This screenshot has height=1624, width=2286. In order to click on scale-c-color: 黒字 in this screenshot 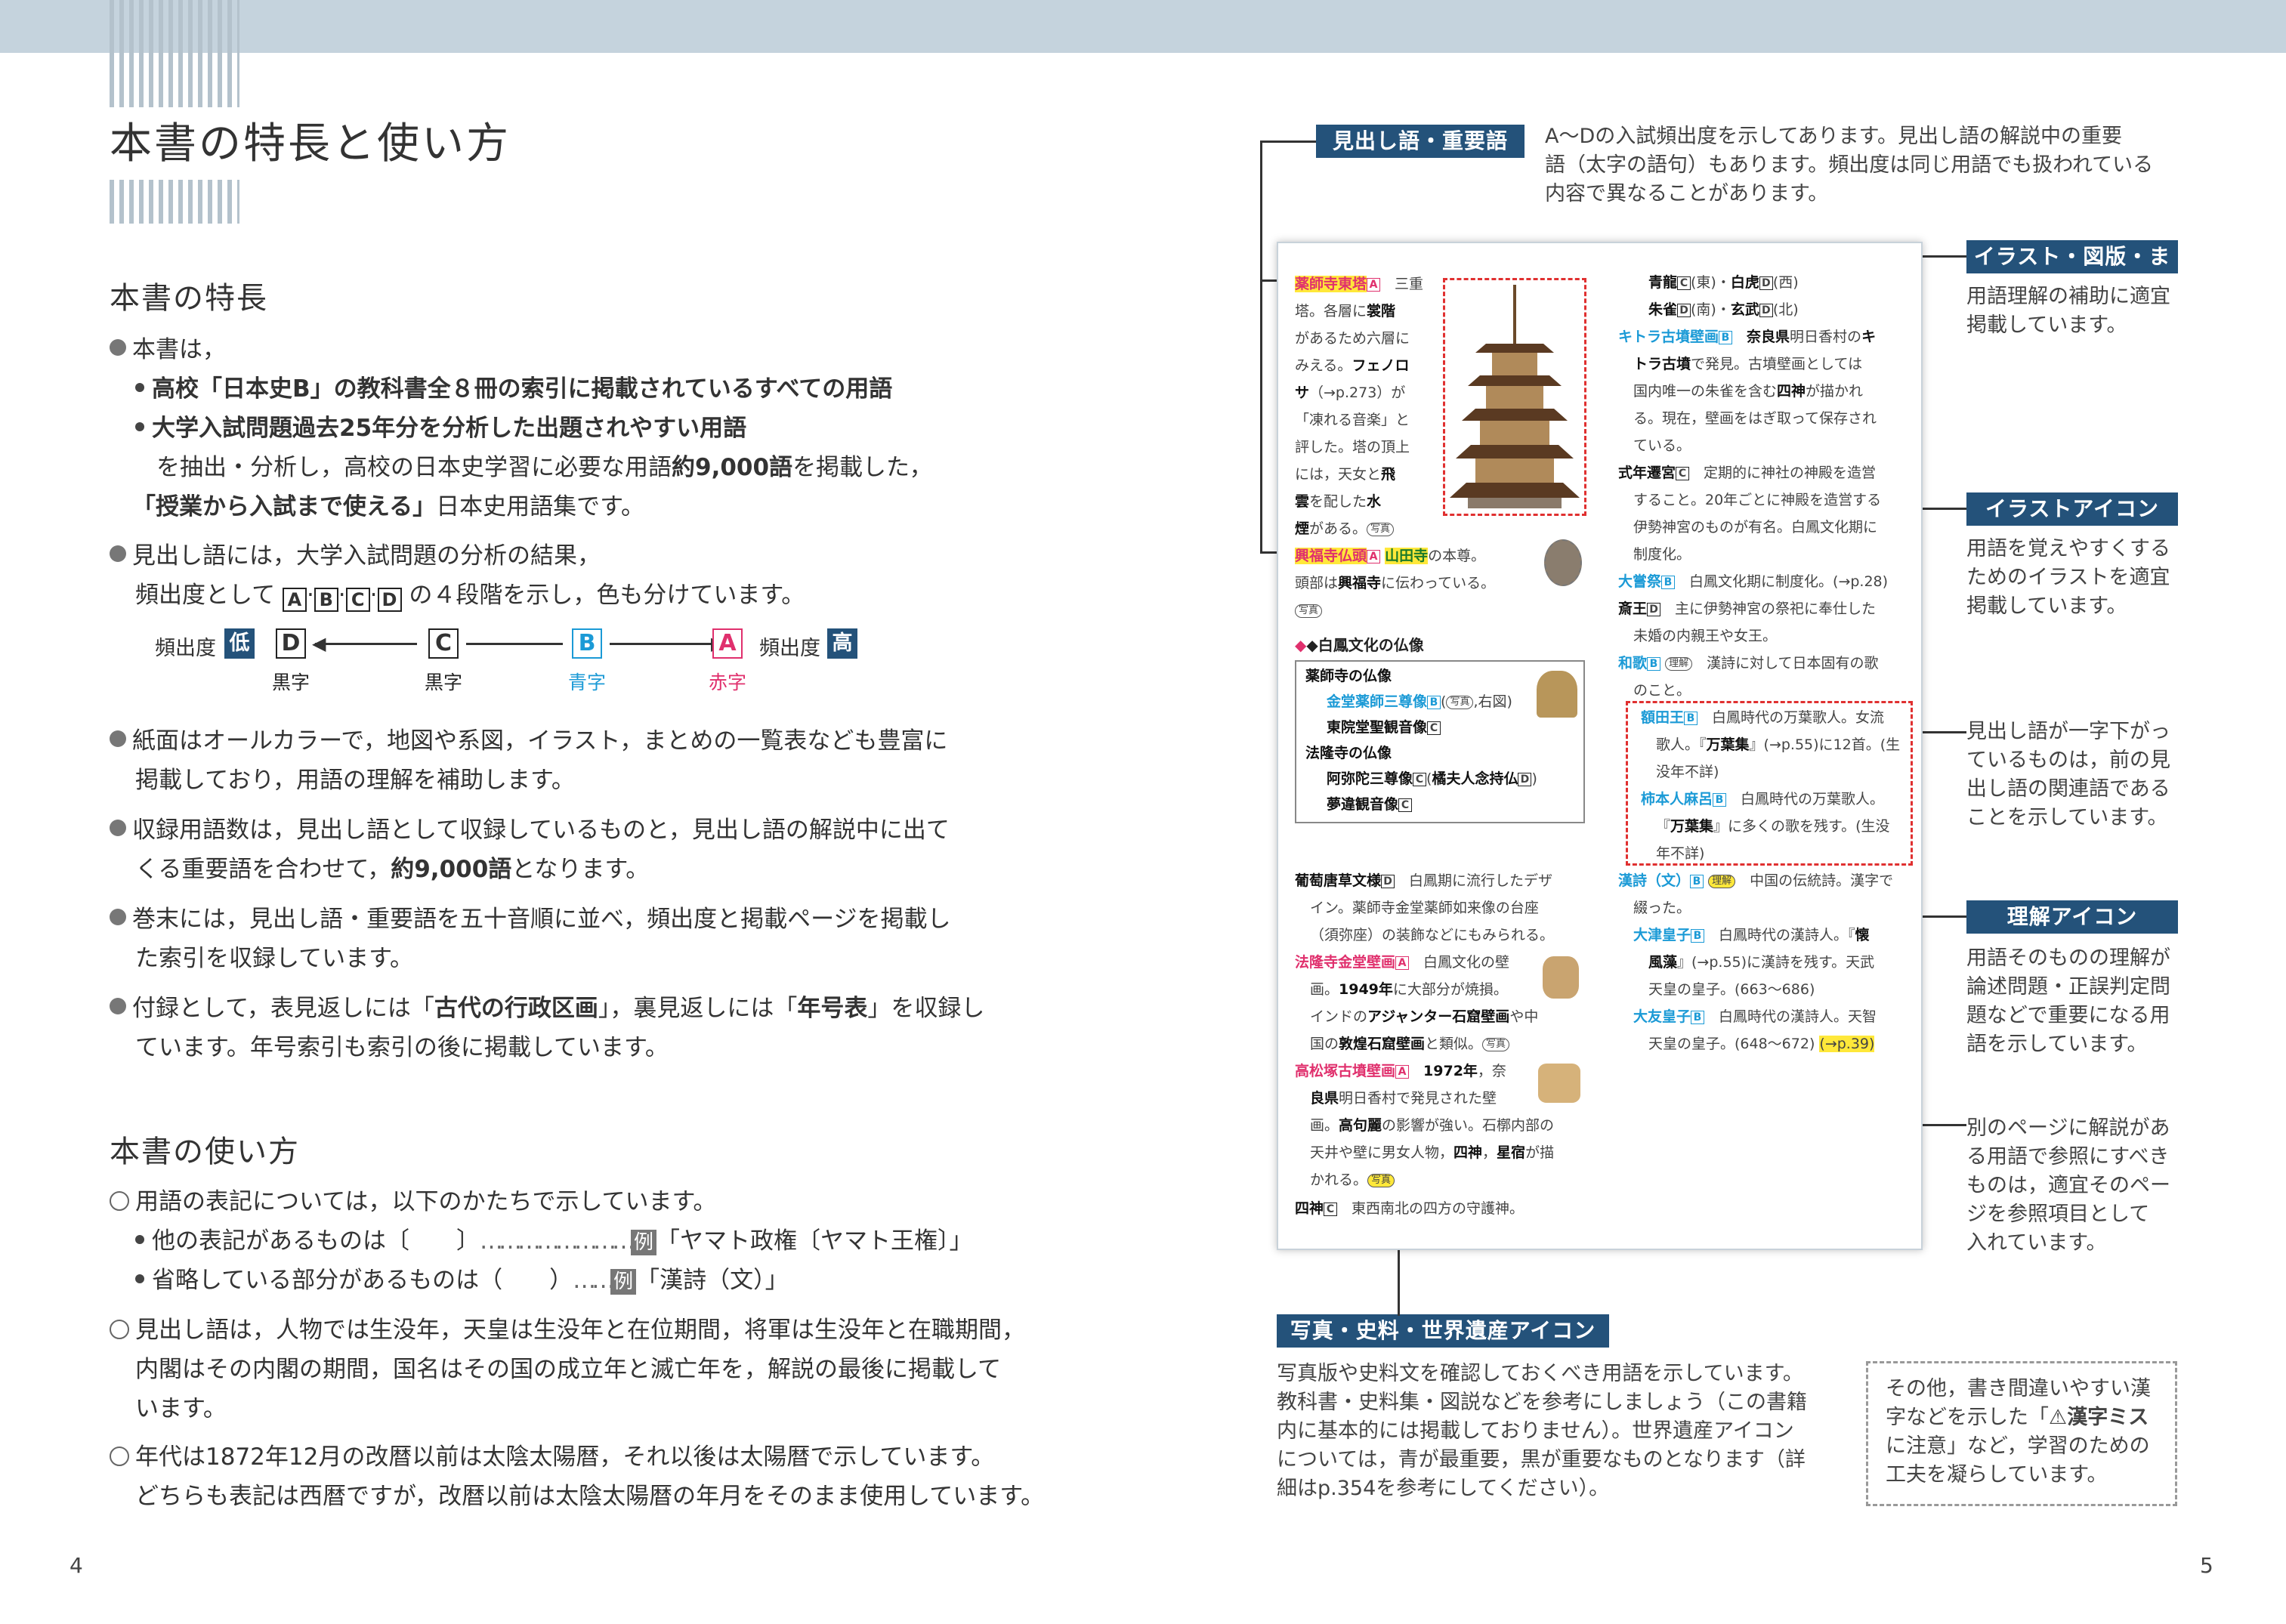, I will do `click(444, 682)`.